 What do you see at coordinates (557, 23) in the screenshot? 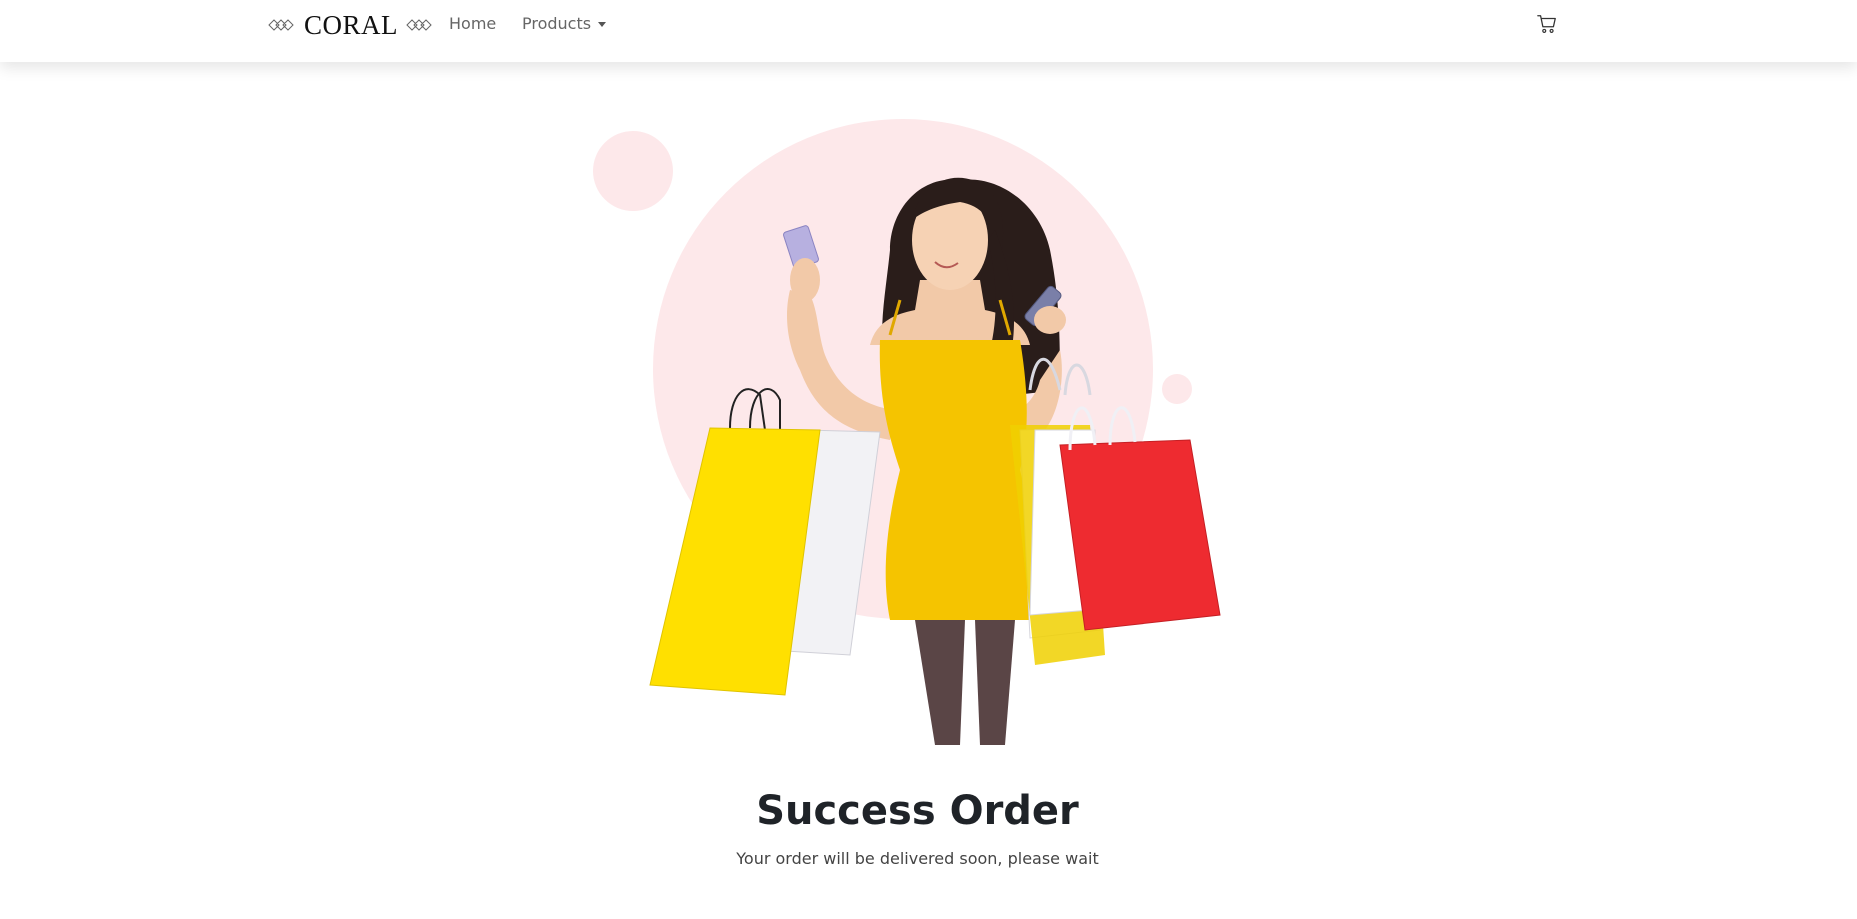
I see `nav-products-label: Products` at bounding box center [557, 23].